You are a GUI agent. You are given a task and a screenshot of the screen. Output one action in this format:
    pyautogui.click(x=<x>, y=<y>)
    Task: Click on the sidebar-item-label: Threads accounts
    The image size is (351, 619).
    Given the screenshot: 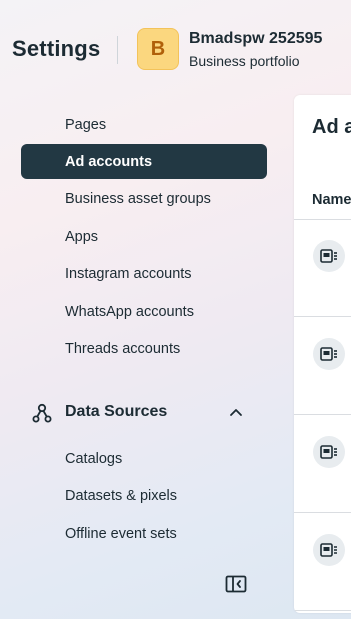 What is the action you would take?
    pyautogui.click(x=123, y=348)
    